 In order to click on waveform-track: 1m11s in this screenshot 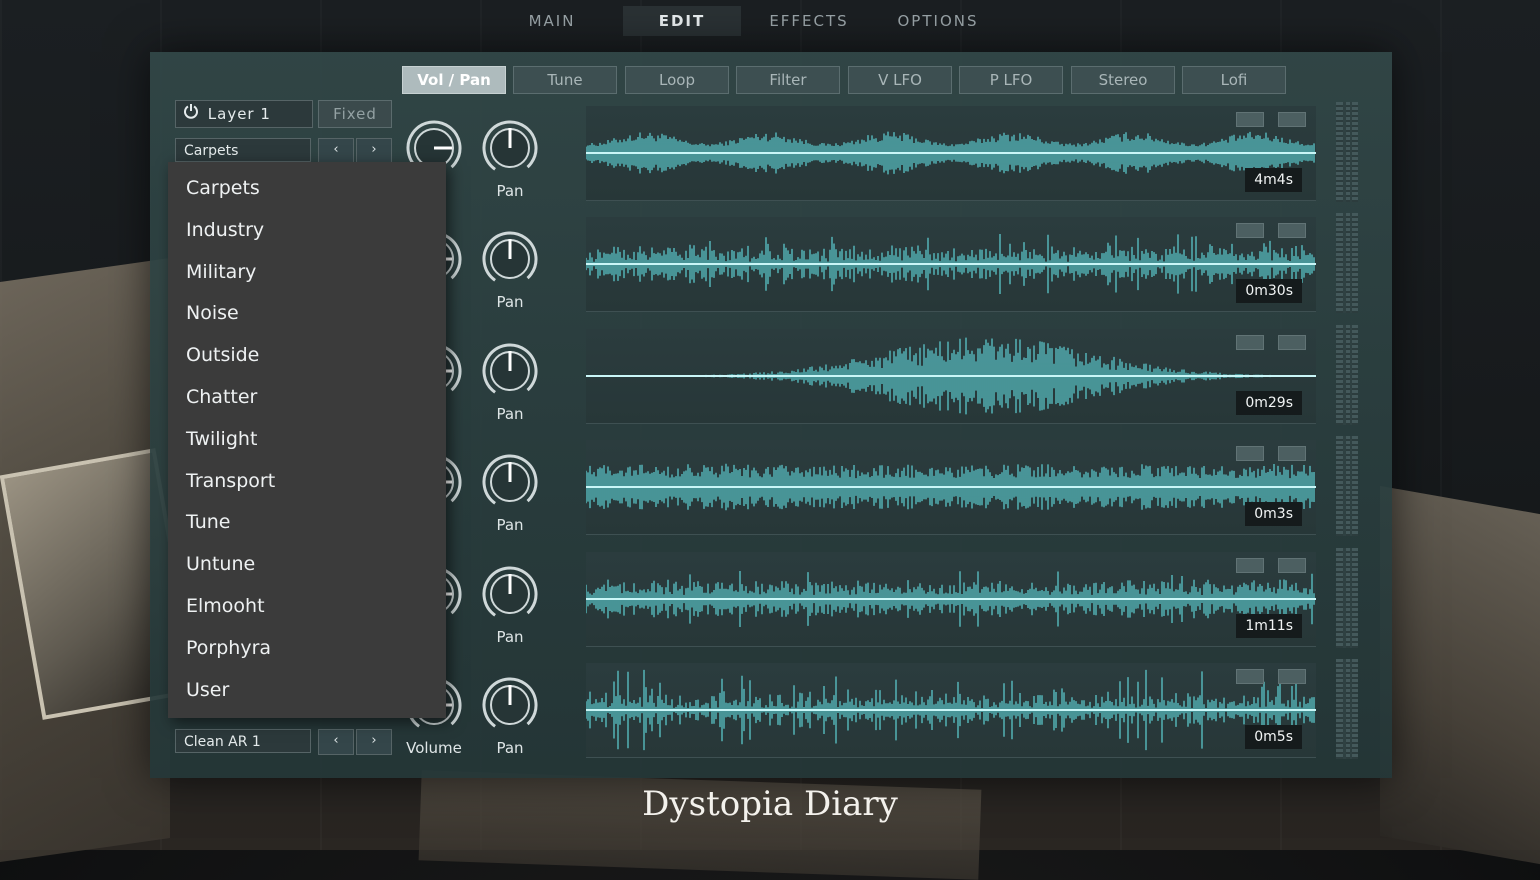, I will do `click(951, 599)`.